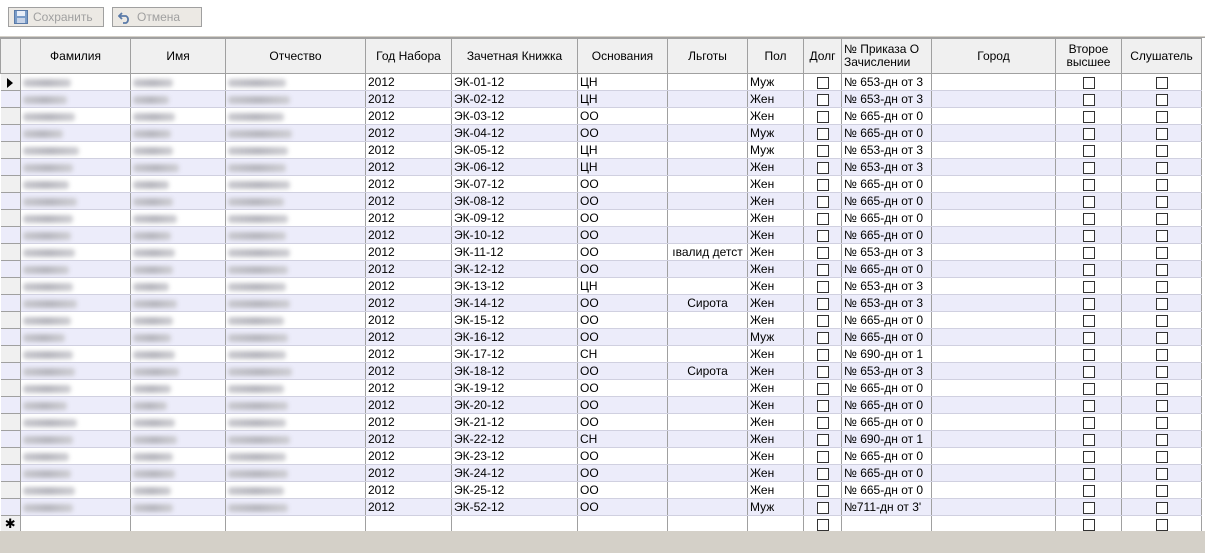 This screenshot has width=1205, height=553. I want to click on cell-zachetka, so click(514, 523).